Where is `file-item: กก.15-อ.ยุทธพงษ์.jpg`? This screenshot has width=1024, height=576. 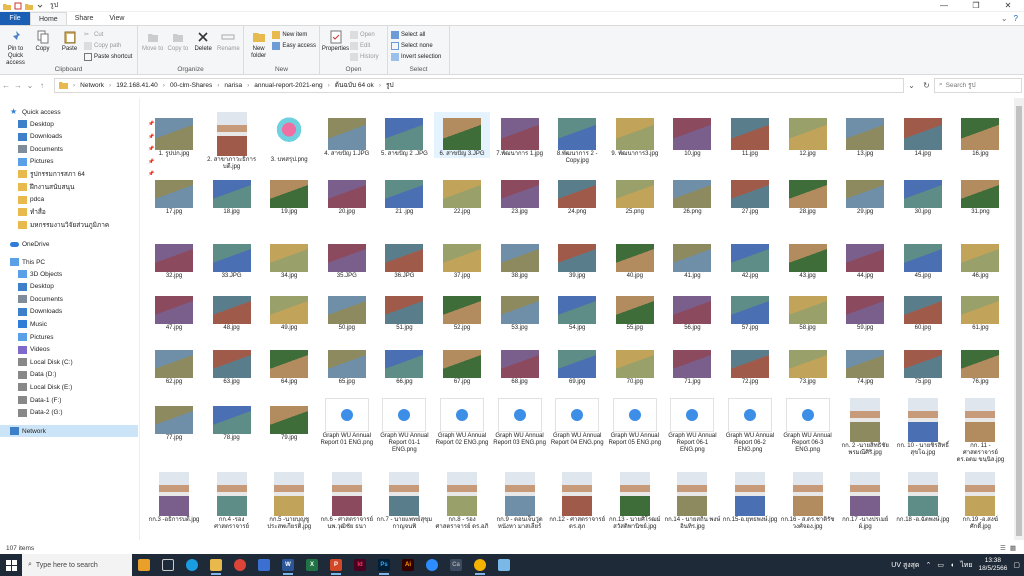
file-item: กก.15-อ.ยุทธพงษ์.jpg is located at coordinates (750, 498).